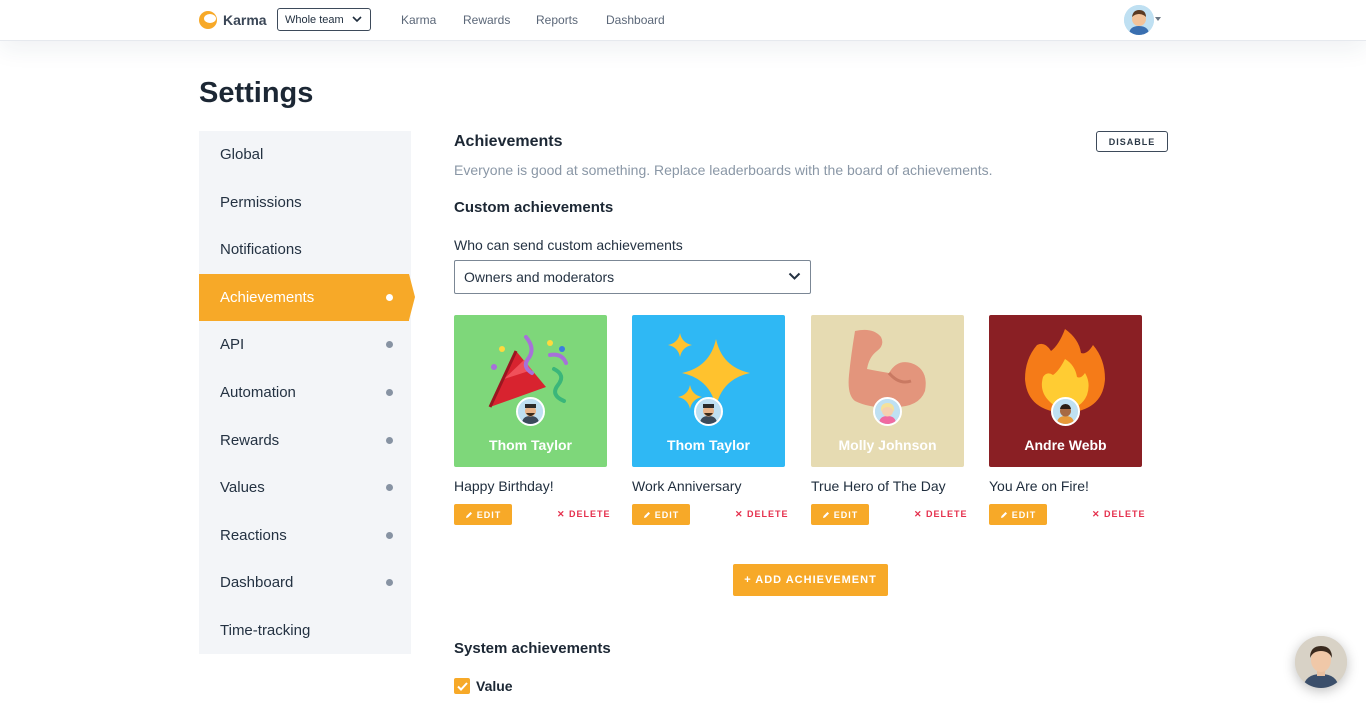 The image size is (1366, 704). I want to click on team-select-value: Whole team, so click(314, 19).